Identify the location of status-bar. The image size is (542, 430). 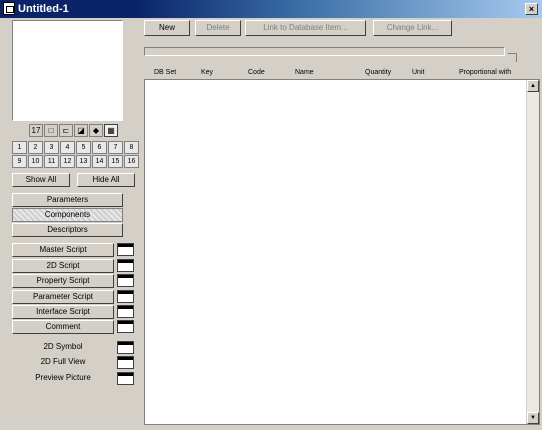
(324, 51).